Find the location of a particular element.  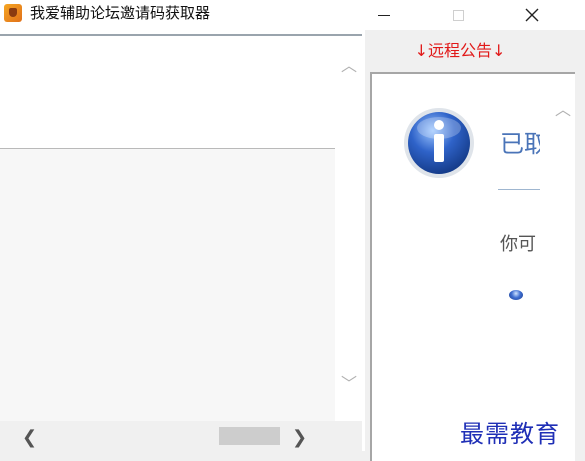

horizontal-scroll-thumb is located at coordinates (249, 436).